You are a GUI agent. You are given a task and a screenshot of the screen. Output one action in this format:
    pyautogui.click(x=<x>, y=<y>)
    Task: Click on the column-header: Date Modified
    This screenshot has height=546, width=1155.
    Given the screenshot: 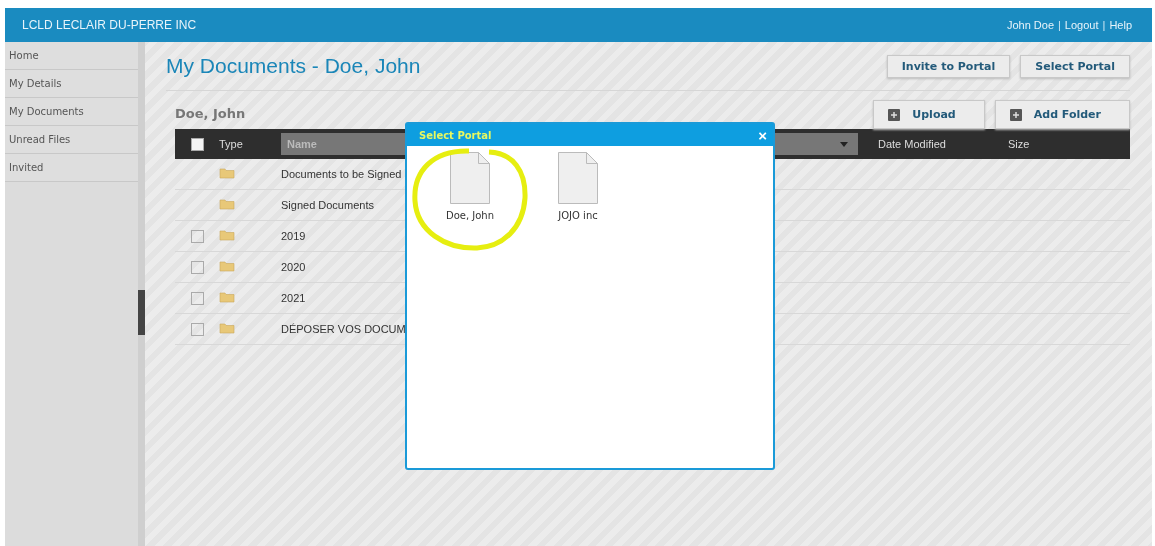 What is the action you would take?
    pyautogui.click(x=912, y=144)
    